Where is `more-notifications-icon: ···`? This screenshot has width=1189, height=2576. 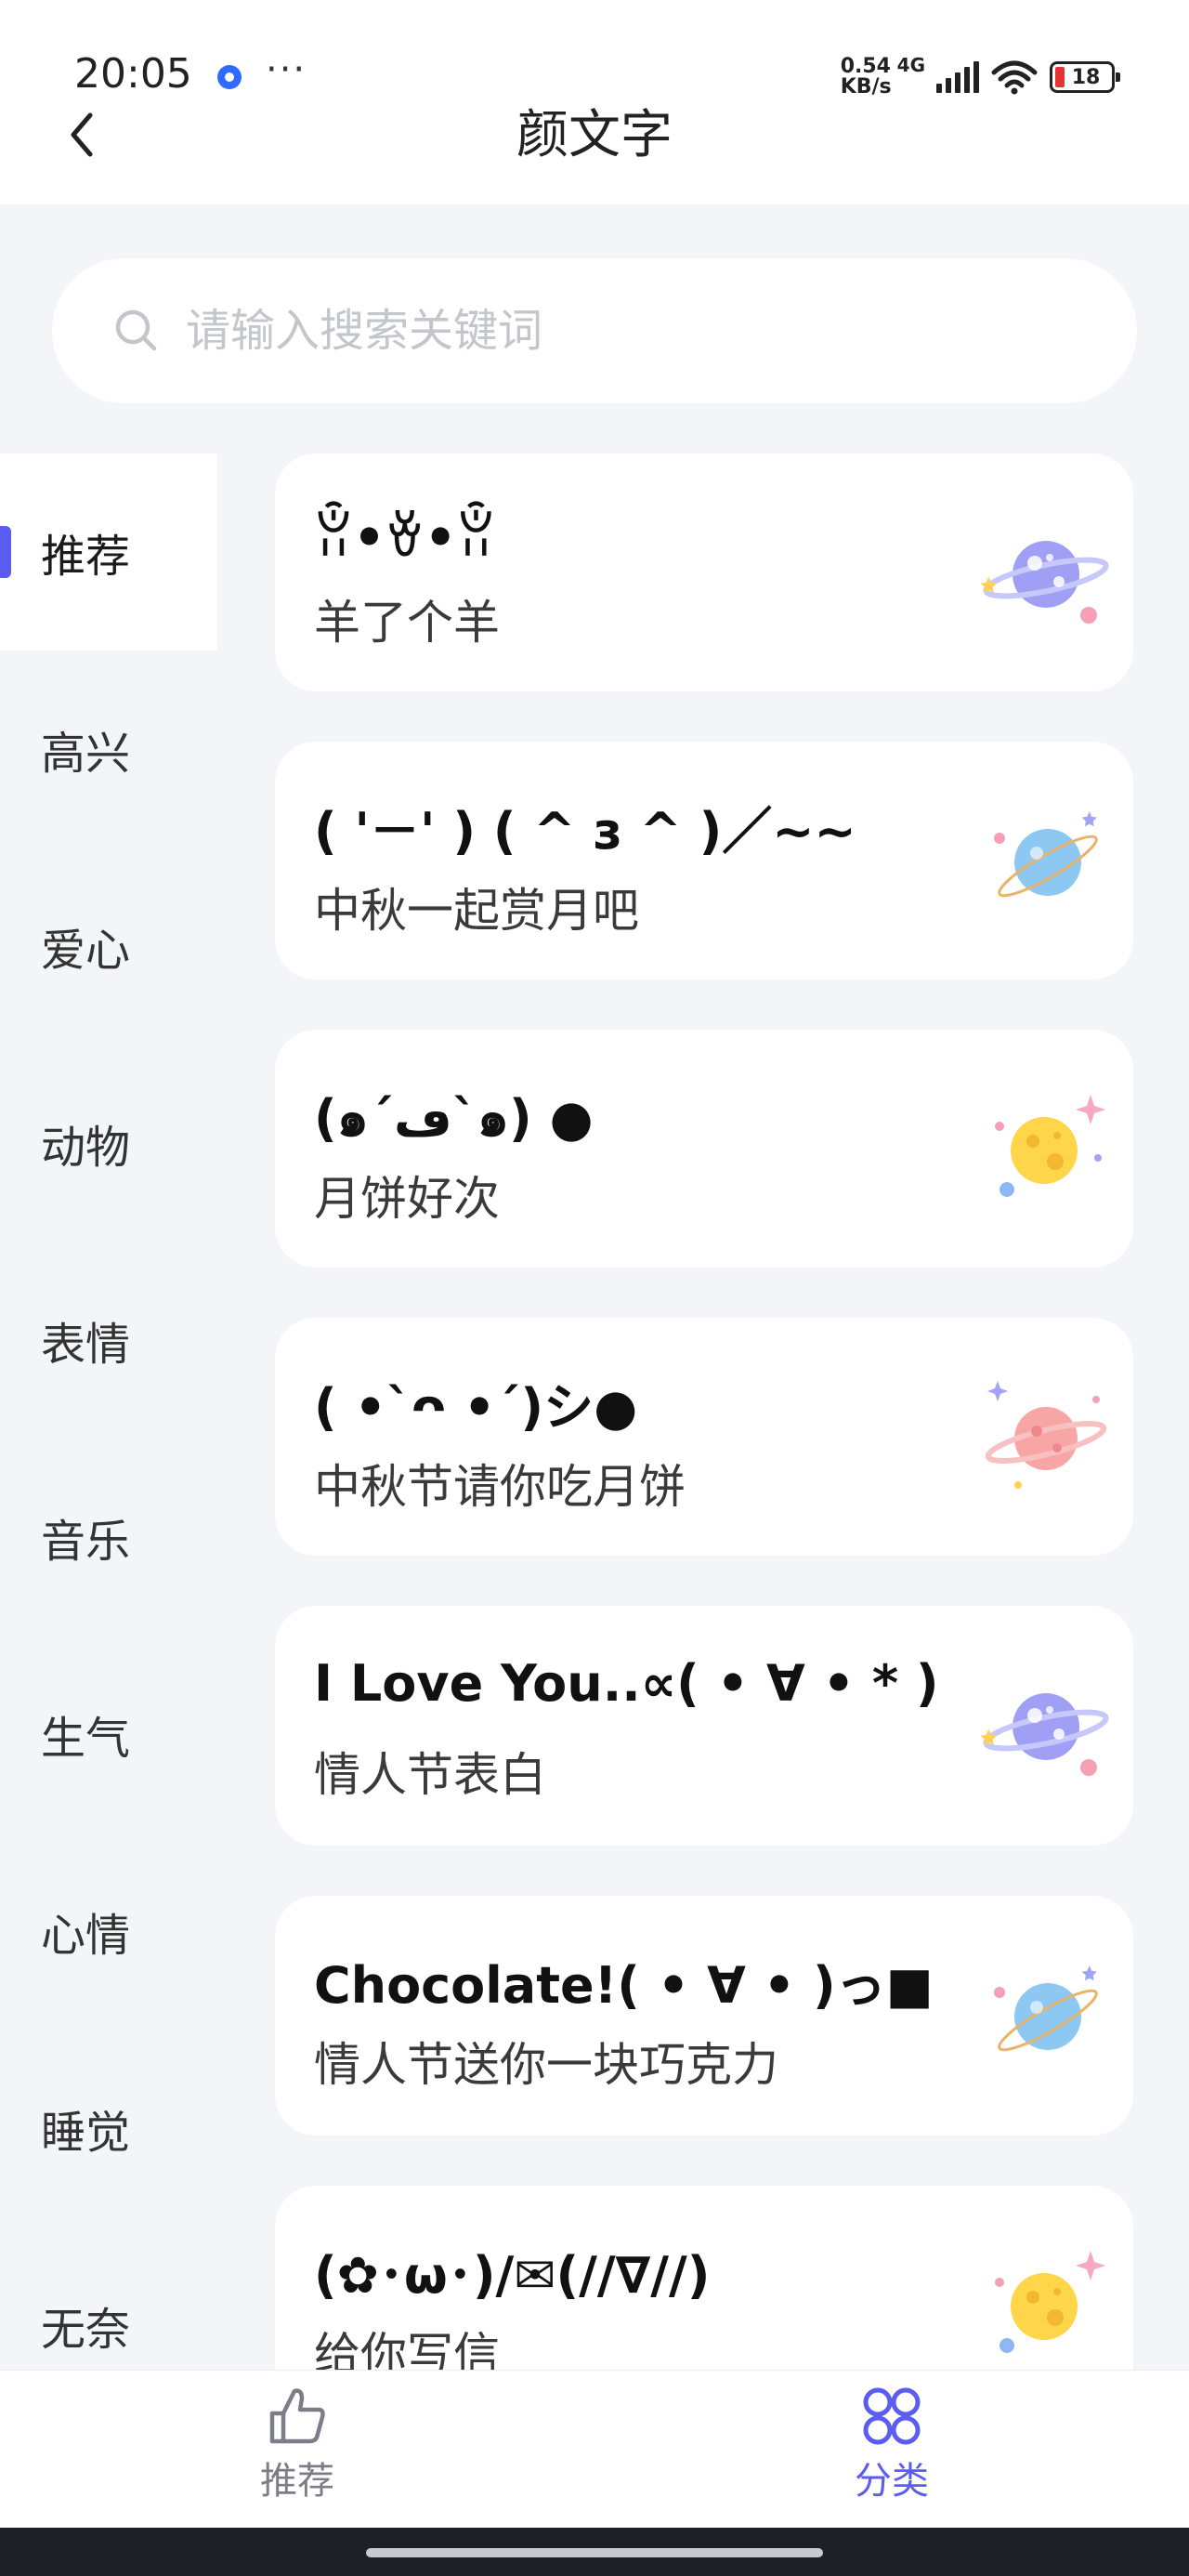
more-notifications-icon: ··· is located at coordinates (286, 69).